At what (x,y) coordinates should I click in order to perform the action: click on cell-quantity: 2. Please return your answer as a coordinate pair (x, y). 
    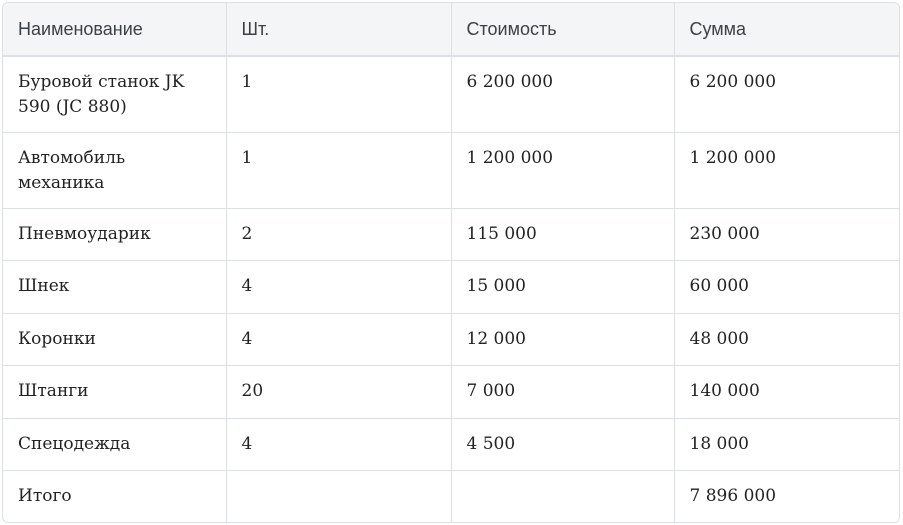
    Looking at the image, I should click on (339, 235).